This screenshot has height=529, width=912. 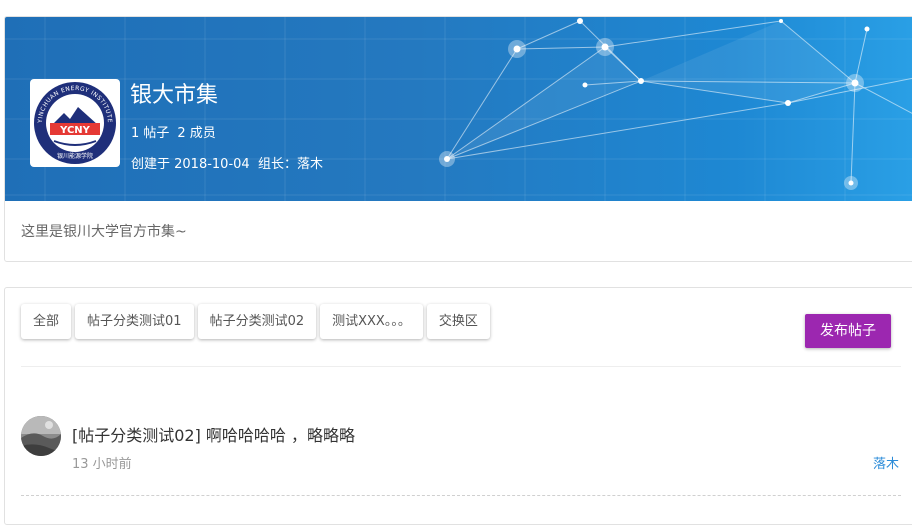 What do you see at coordinates (196, 133) in the screenshot?
I see `member-count: 2 成员` at bounding box center [196, 133].